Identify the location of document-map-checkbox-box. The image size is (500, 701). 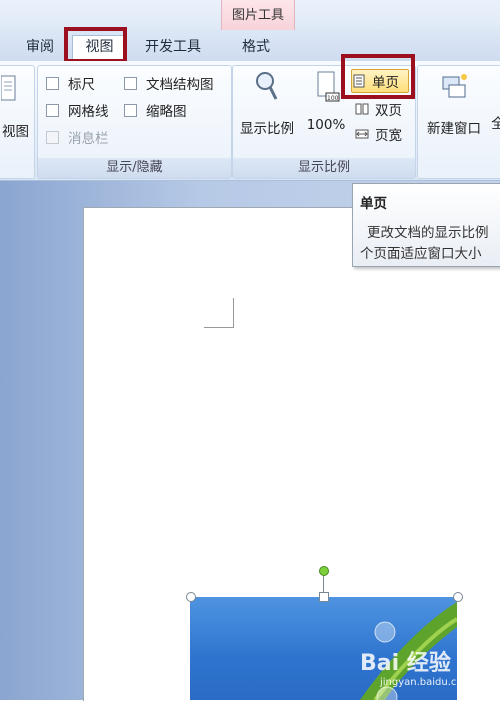
(130, 83).